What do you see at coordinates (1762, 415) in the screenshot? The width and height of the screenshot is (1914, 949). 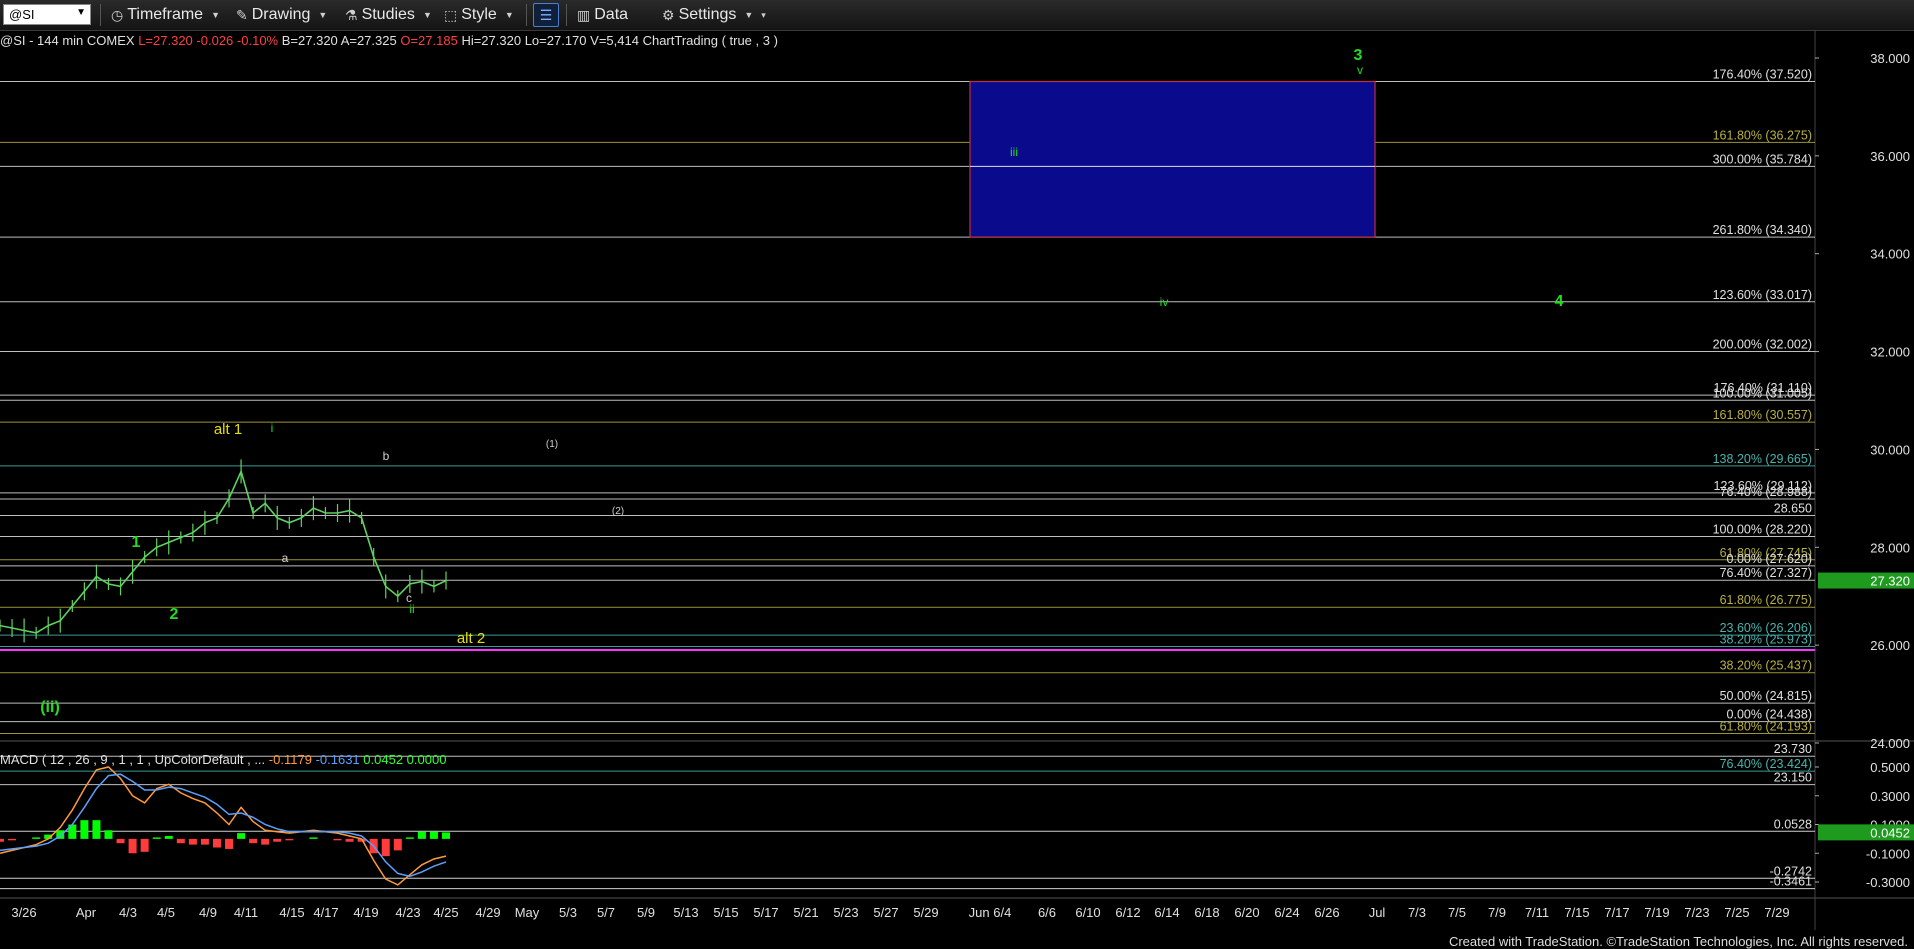 I see `fib-level-label: 161.80% (30.557)` at bounding box center [1762, 415].